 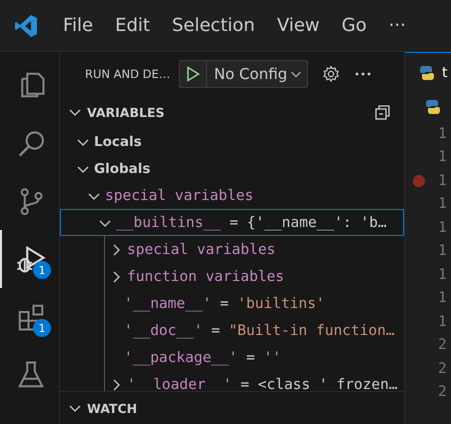 I want to click on tree-row: '__name__' = 'builtins', so click(x=232, y=303).